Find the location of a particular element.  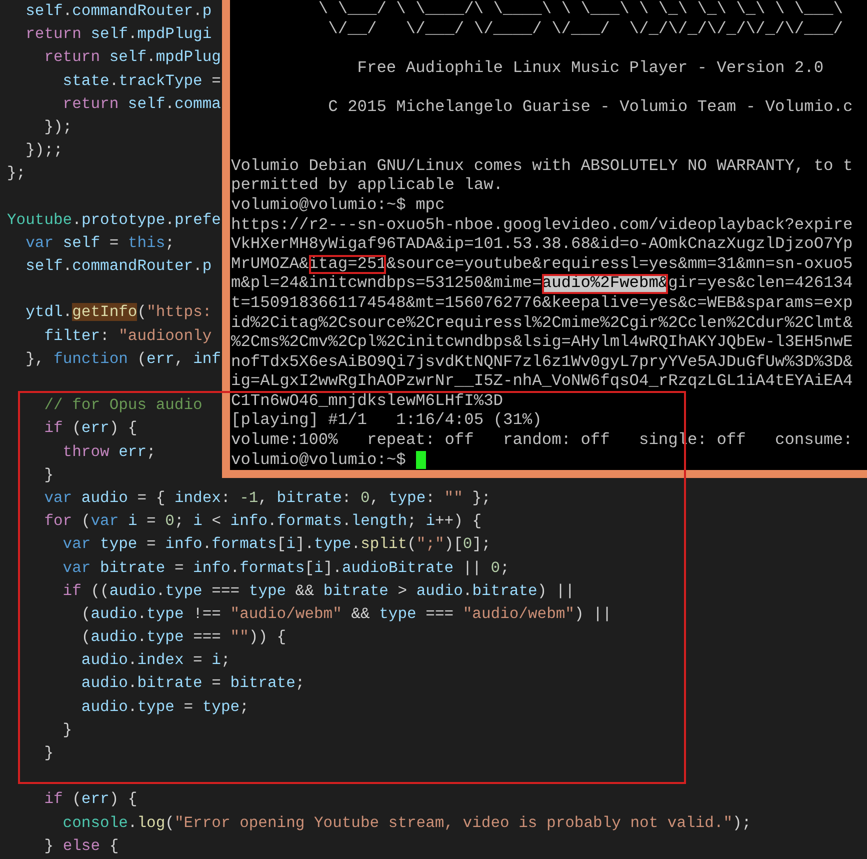

terminal-line: \/__/ \/___/ \/____/ \/___/ \/_/\/_/\/_/\/_/\/___/ is located at coordinates (585, 30).